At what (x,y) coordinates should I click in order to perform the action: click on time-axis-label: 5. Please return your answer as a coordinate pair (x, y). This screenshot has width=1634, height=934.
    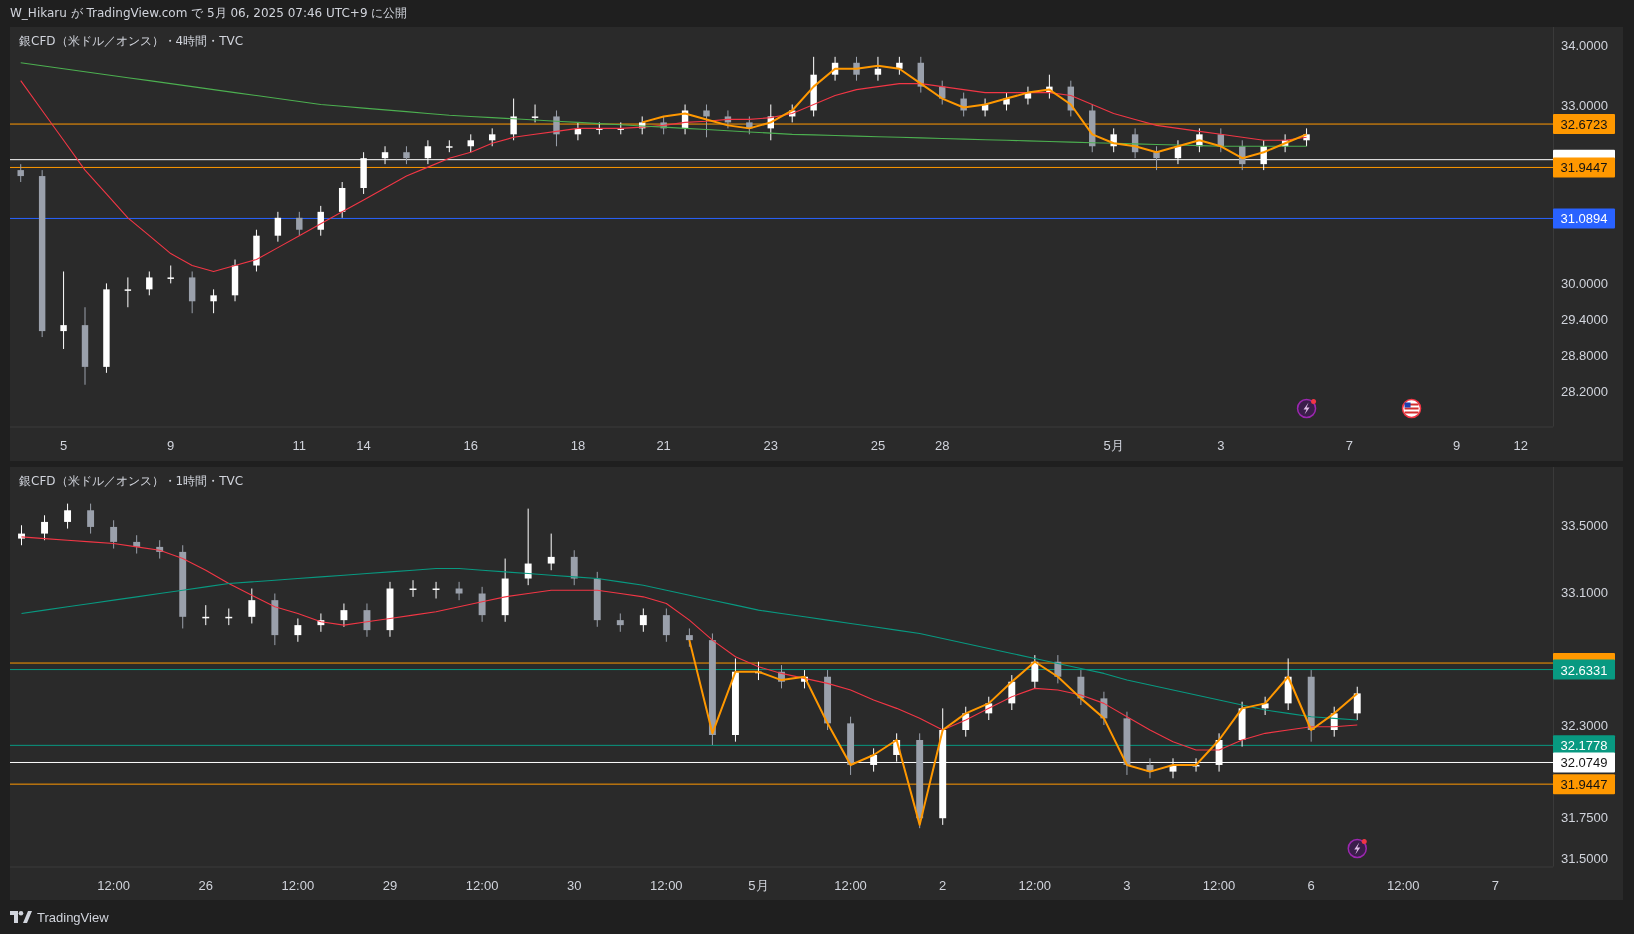
    Looking at the image, I should click on (63, 445).